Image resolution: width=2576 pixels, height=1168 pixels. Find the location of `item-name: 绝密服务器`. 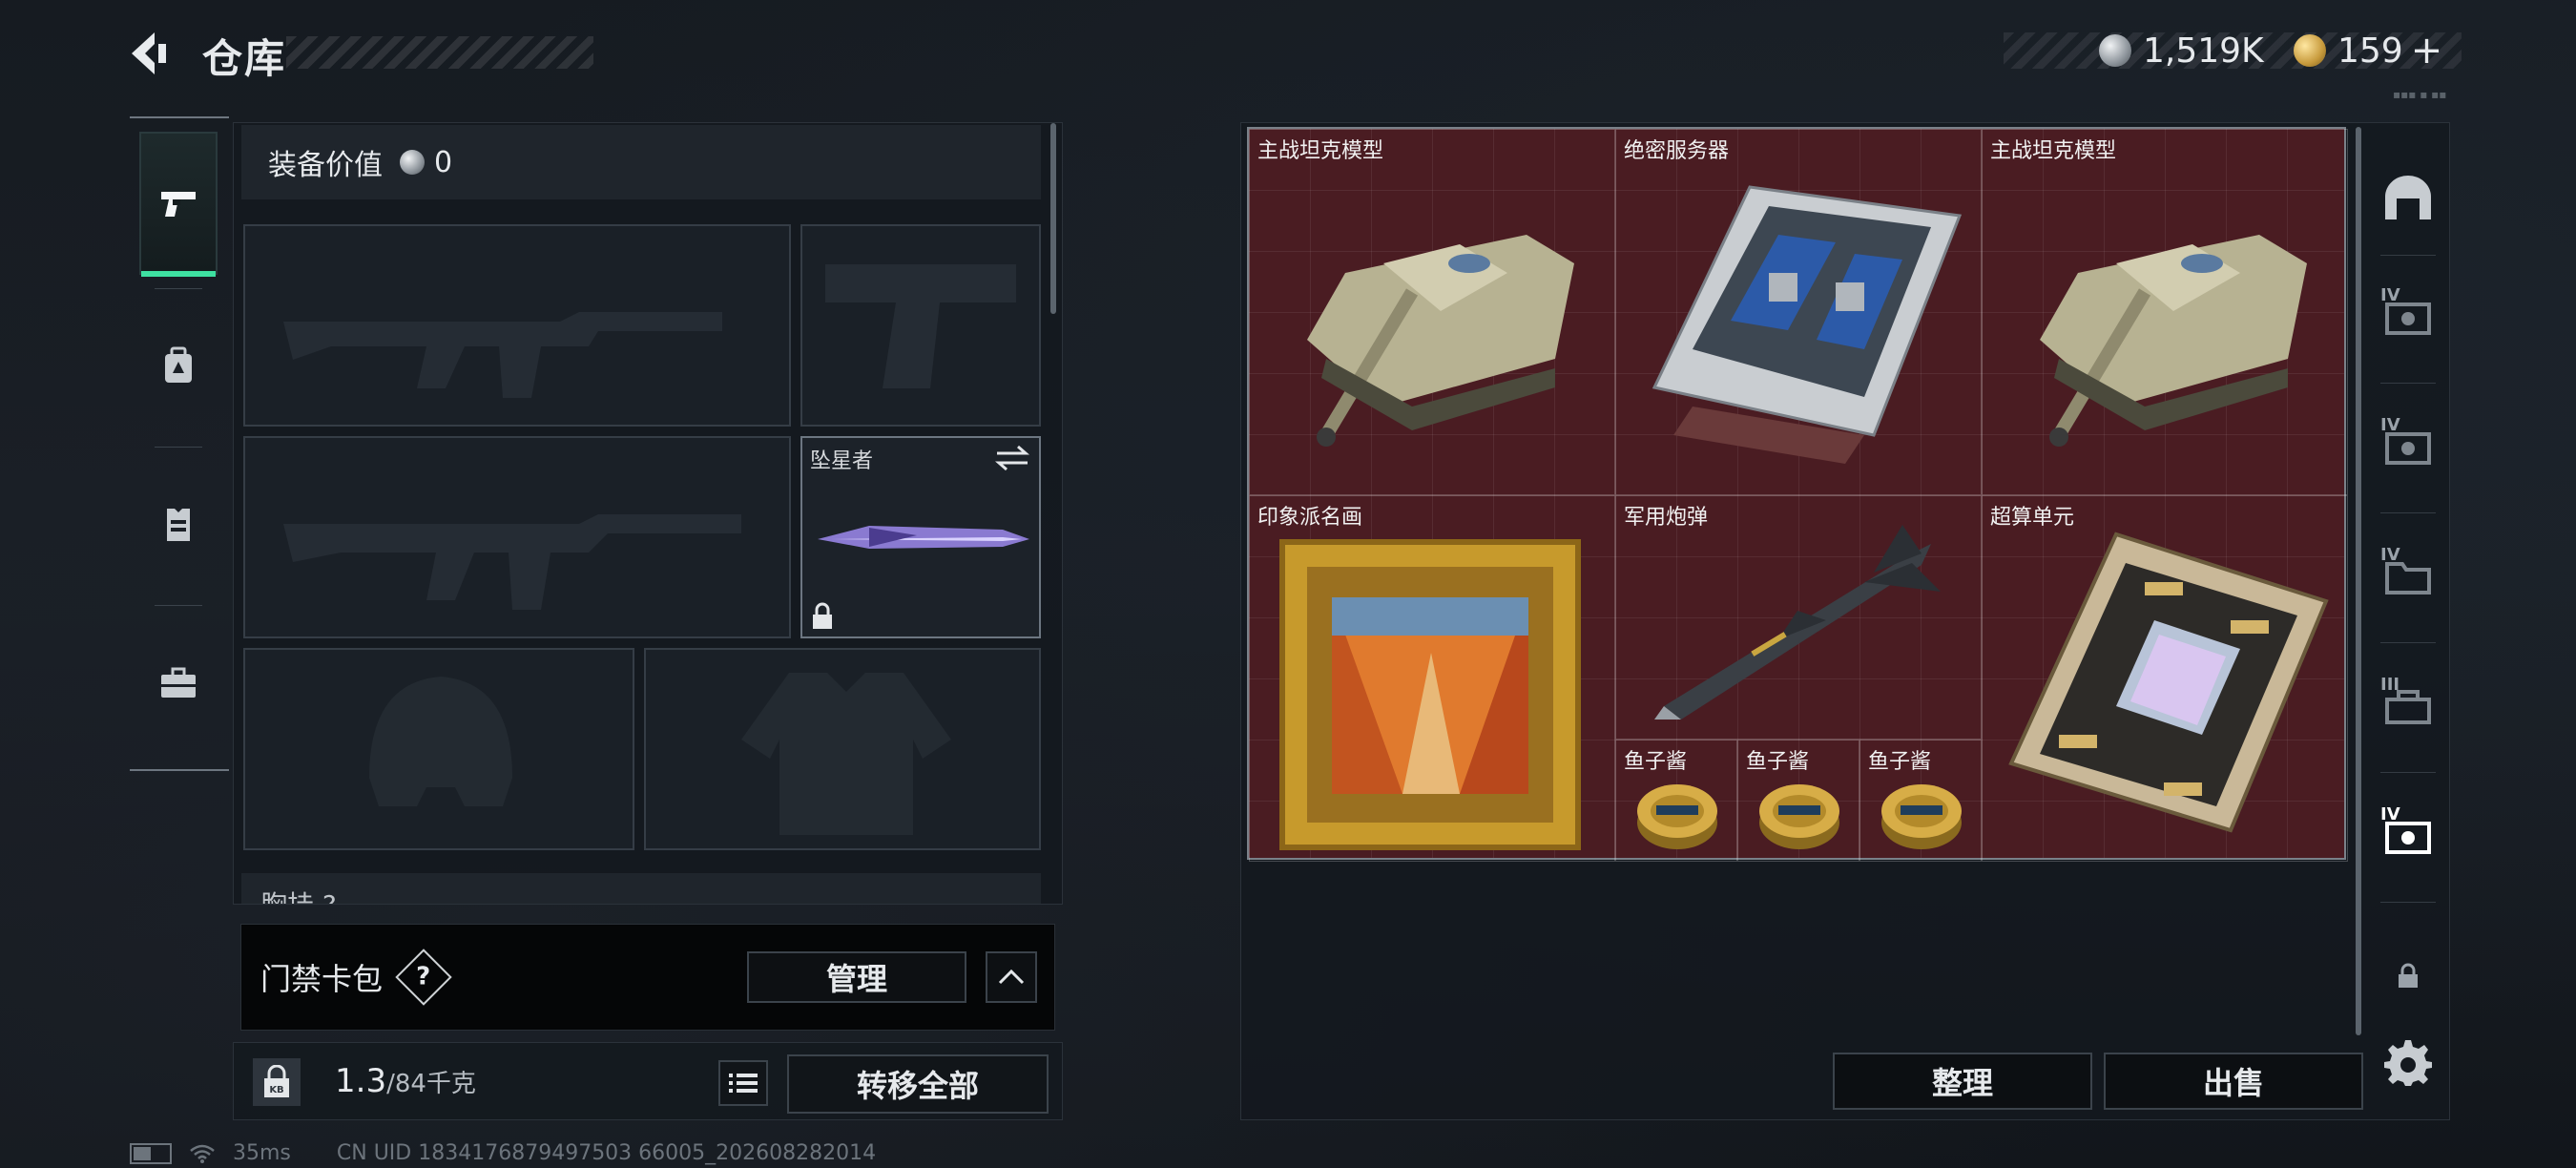

item-name: 绝密服务器 is located at coordinates (1677, 151).